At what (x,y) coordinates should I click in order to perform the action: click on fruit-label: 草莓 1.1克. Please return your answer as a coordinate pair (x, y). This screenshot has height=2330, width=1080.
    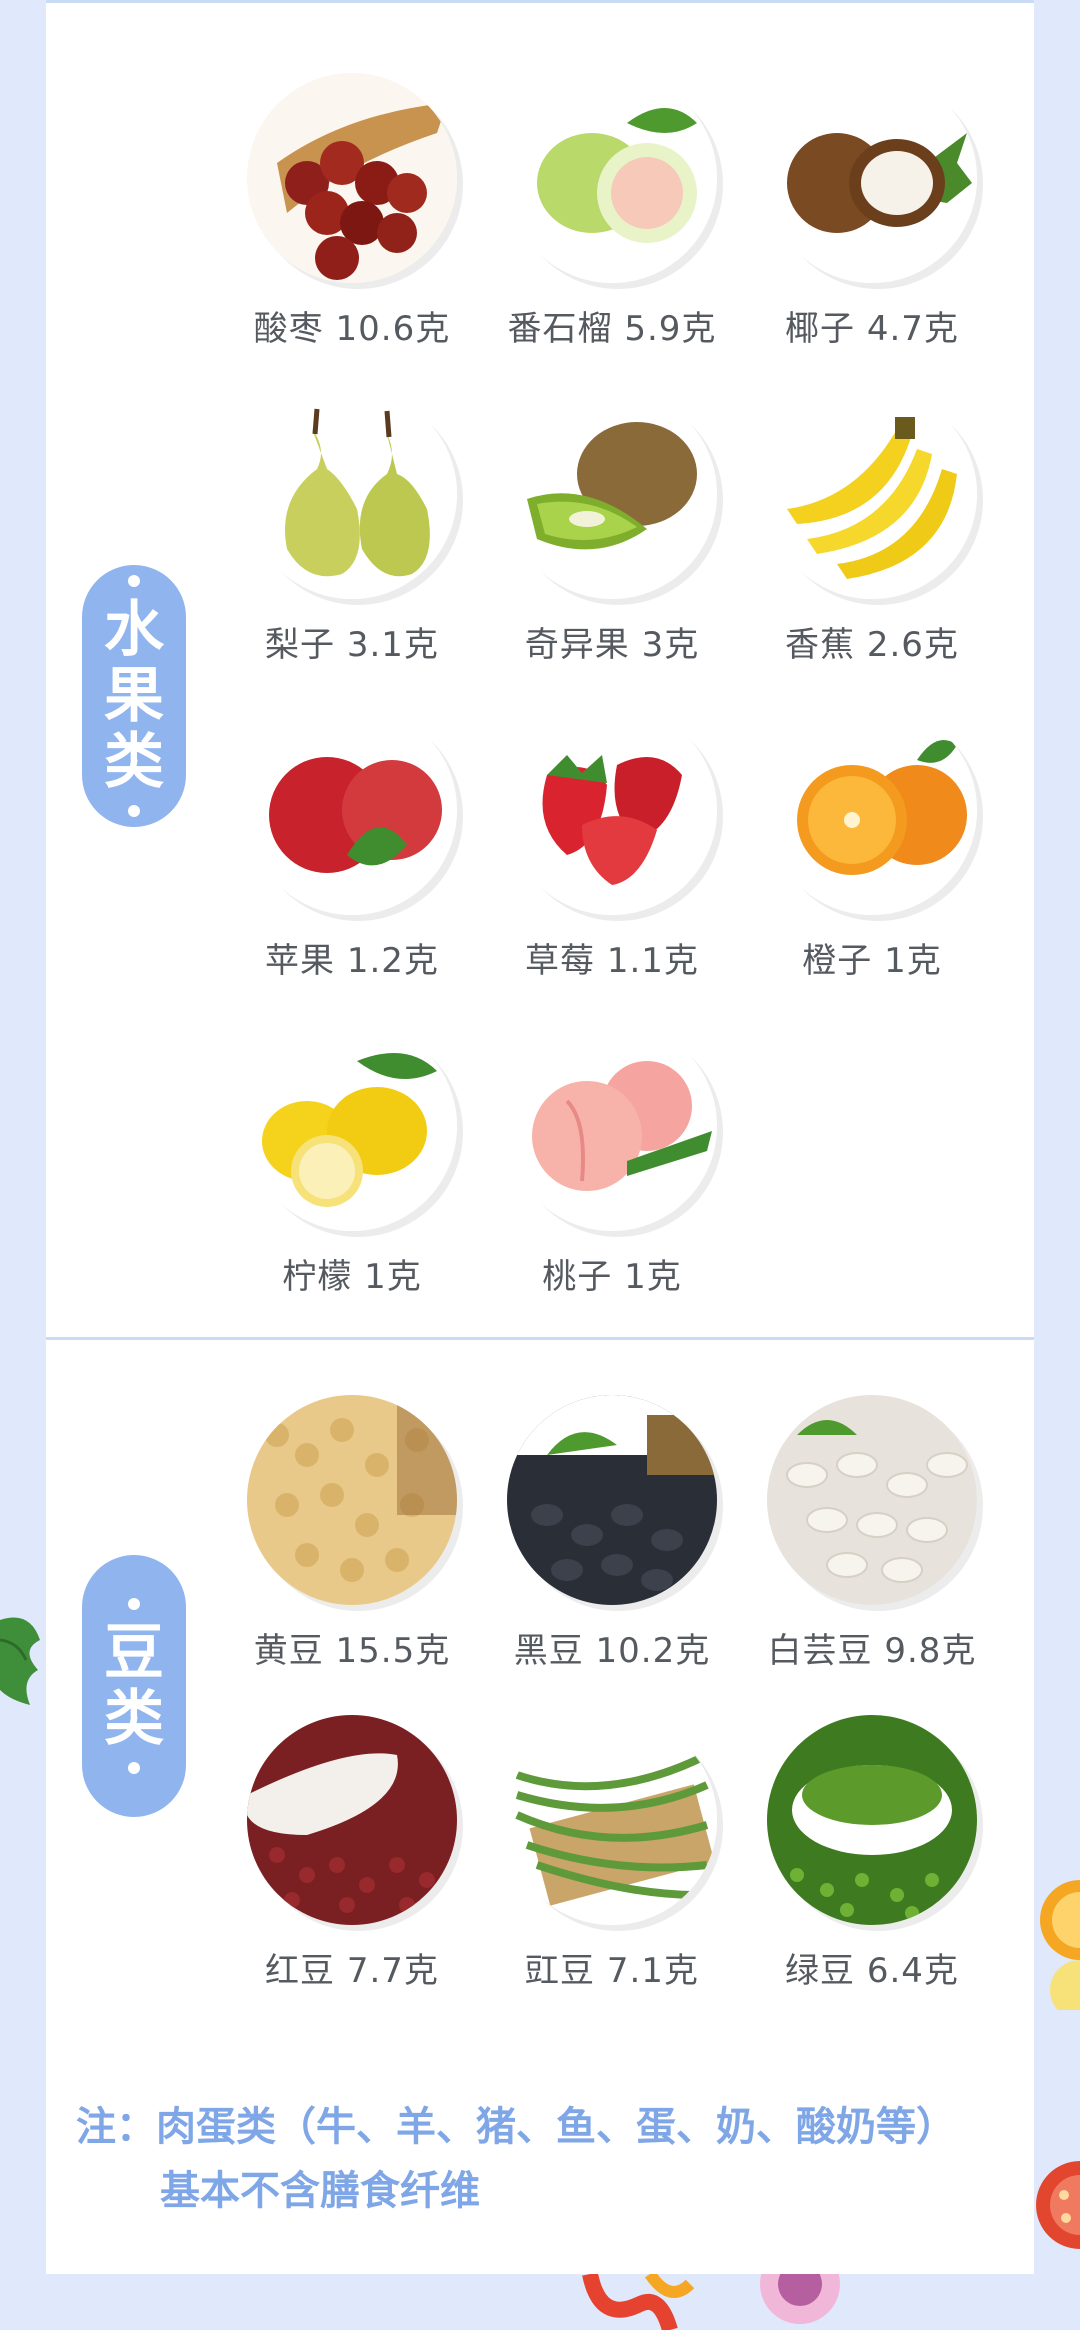
    Looking at the image, I should click on (612, 961).